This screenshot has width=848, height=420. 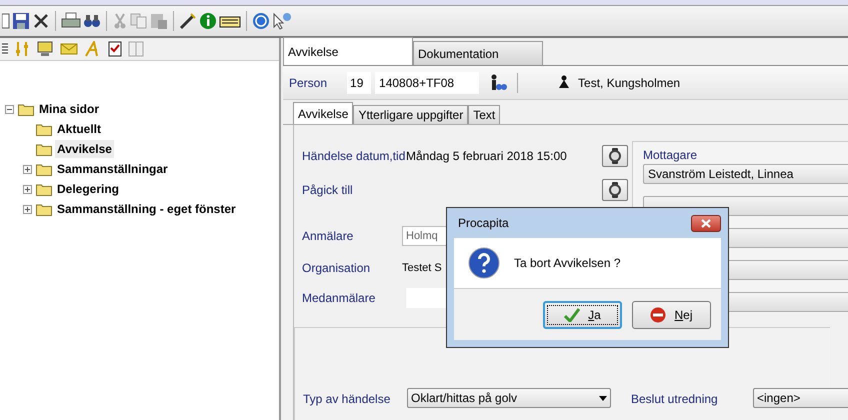 I want to click on field-label: Beslut utredning, so click(x=675, y=399).